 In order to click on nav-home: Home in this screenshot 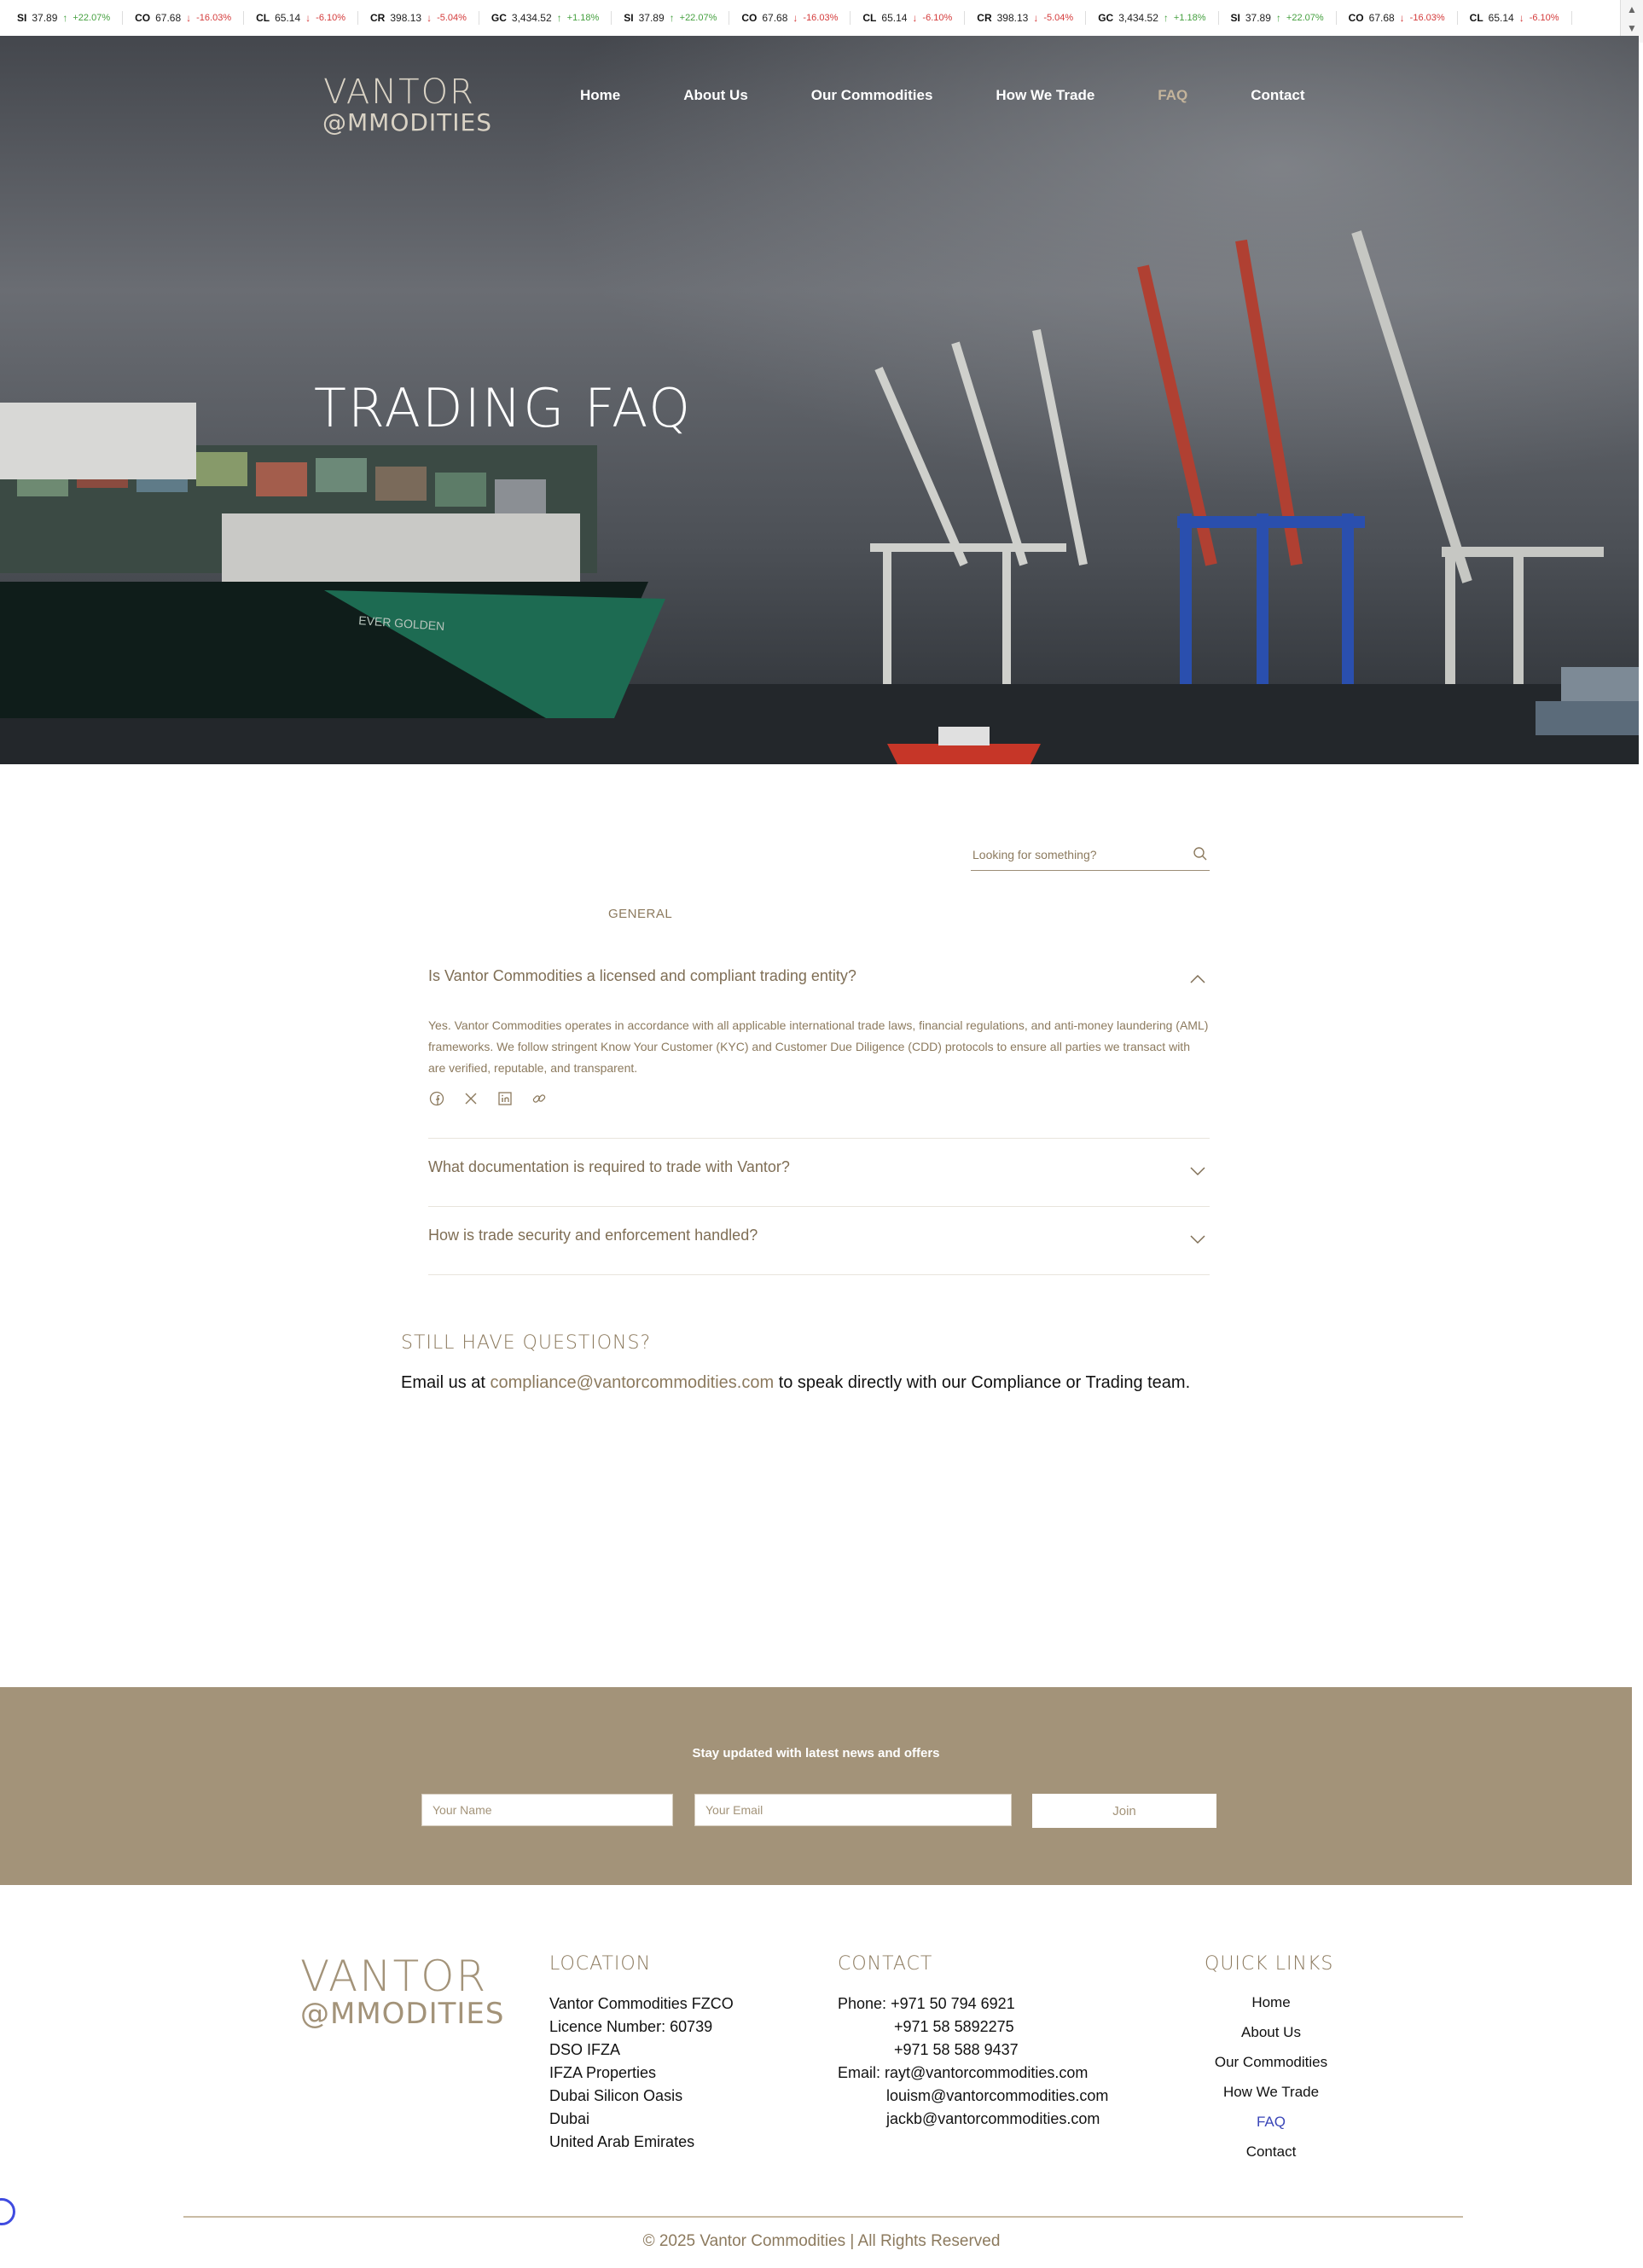, I will do `click(600, 98)`.